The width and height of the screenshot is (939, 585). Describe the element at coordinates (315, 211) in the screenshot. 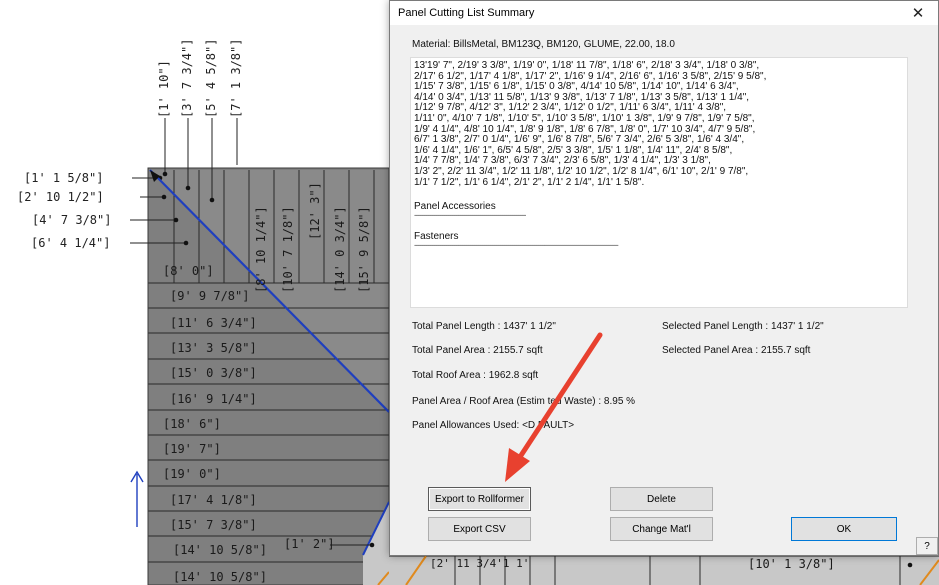

I see `vertical-dim-label: [12' 3"]` at that location.